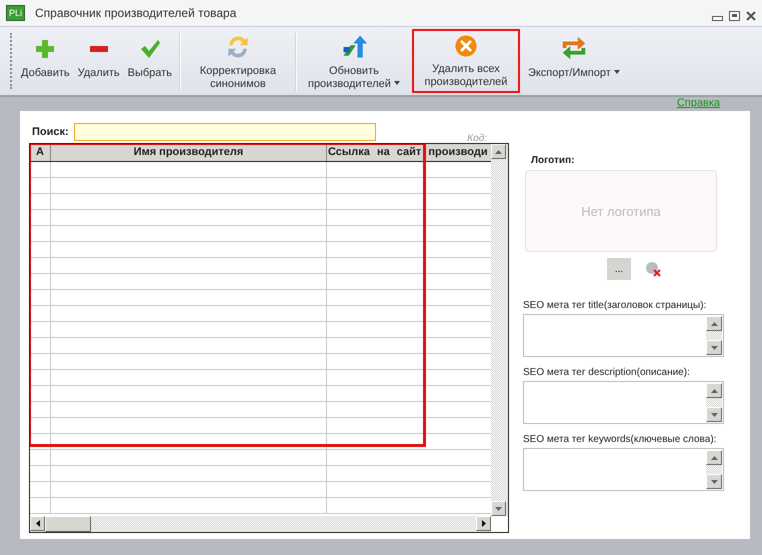 This screenshot has width=762, height=555. What do you see at coordinates (50, 132) in the screenshot?
I see `search-label: Поиск:` at bounding box center [50, 132].